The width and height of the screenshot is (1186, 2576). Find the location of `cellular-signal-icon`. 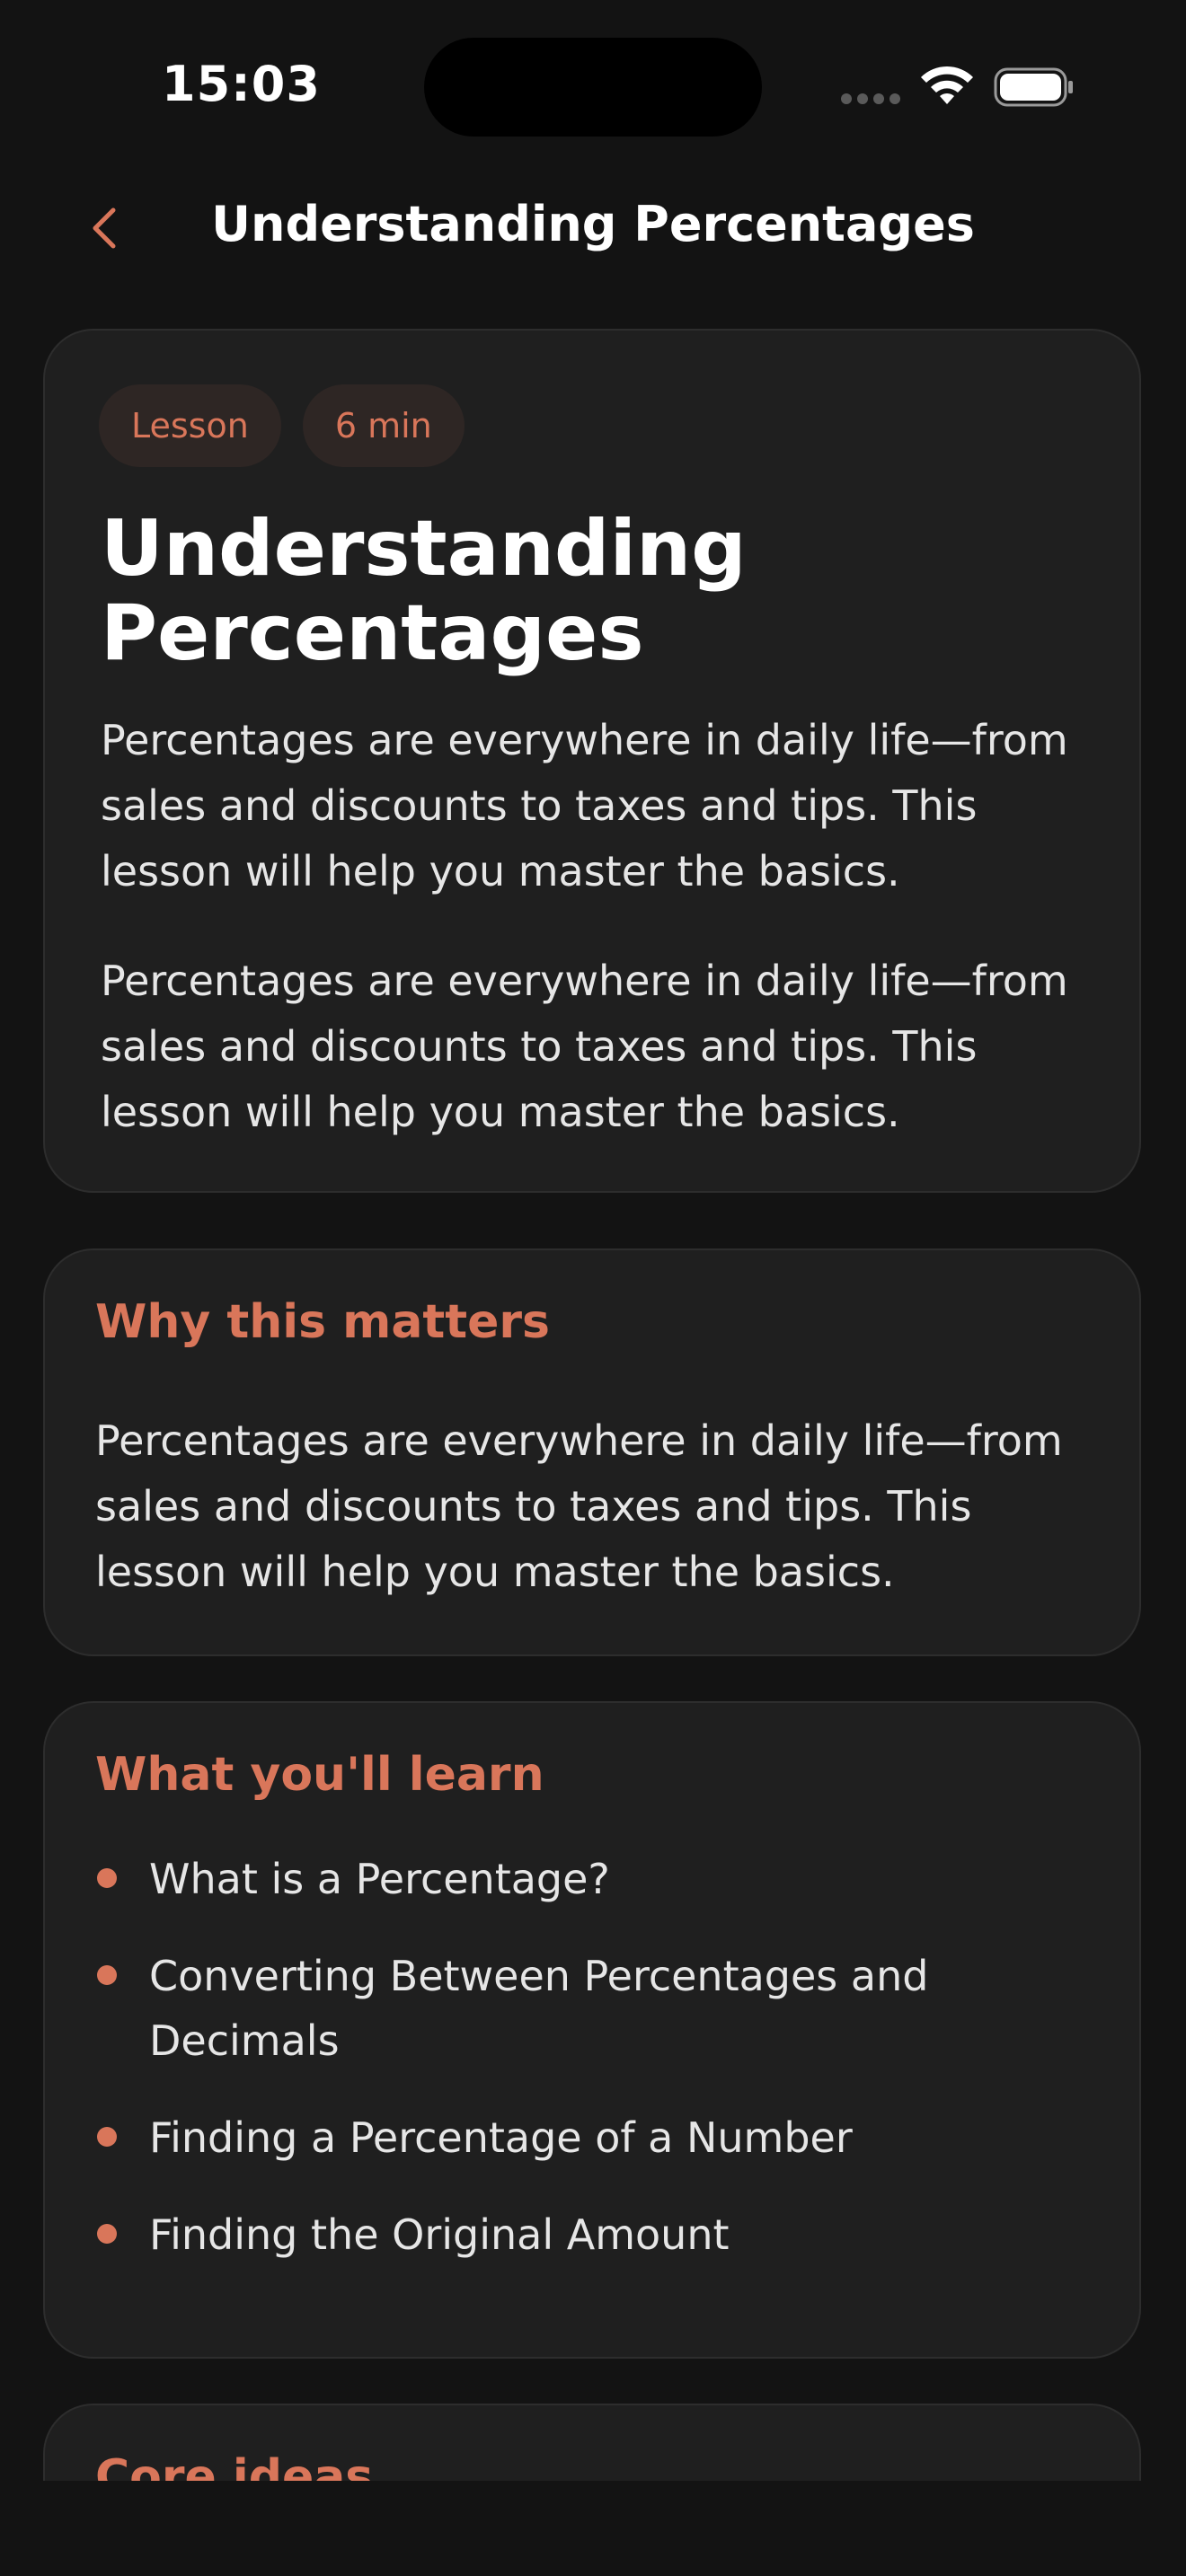

cellular-signal-icon is located at coordinates (870, 98).